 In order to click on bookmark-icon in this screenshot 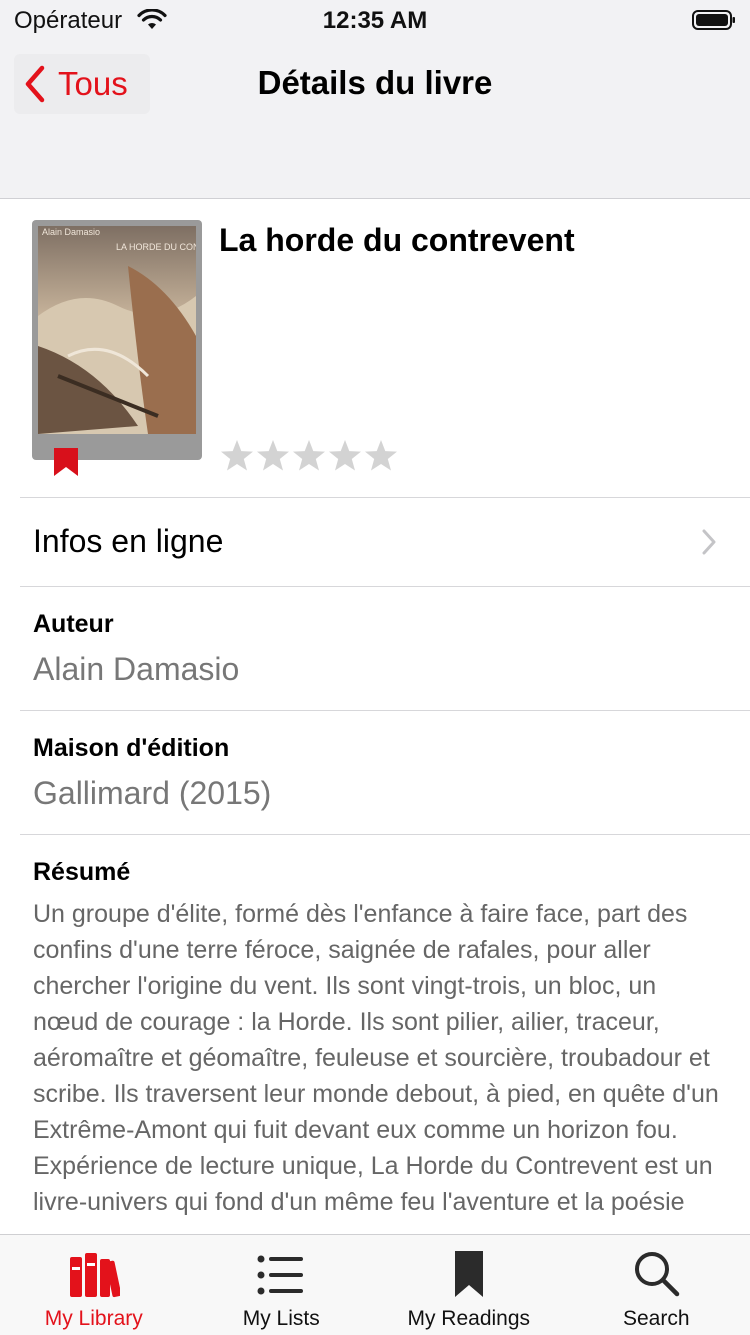, I will do `click(469, 1274)`.